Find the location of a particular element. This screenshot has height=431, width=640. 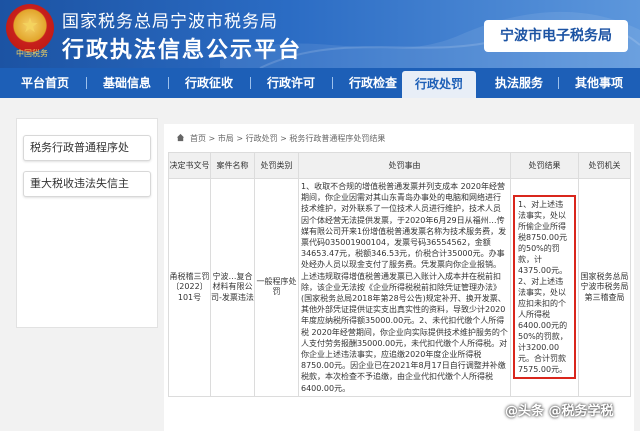

header-doc-no: 决定书文号 is located at coordinates (189, 165).